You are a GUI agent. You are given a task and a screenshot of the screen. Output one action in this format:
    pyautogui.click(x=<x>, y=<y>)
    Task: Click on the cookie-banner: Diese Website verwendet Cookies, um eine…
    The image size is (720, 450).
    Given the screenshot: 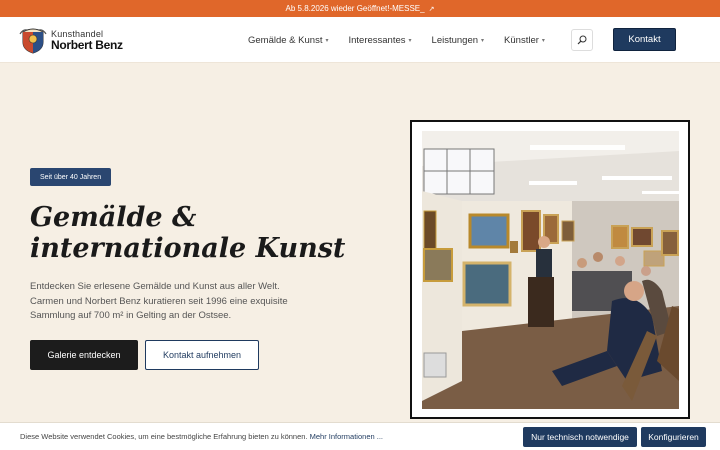 What is the action you would take?
    pyautogui.click(x=360, y=436)
    